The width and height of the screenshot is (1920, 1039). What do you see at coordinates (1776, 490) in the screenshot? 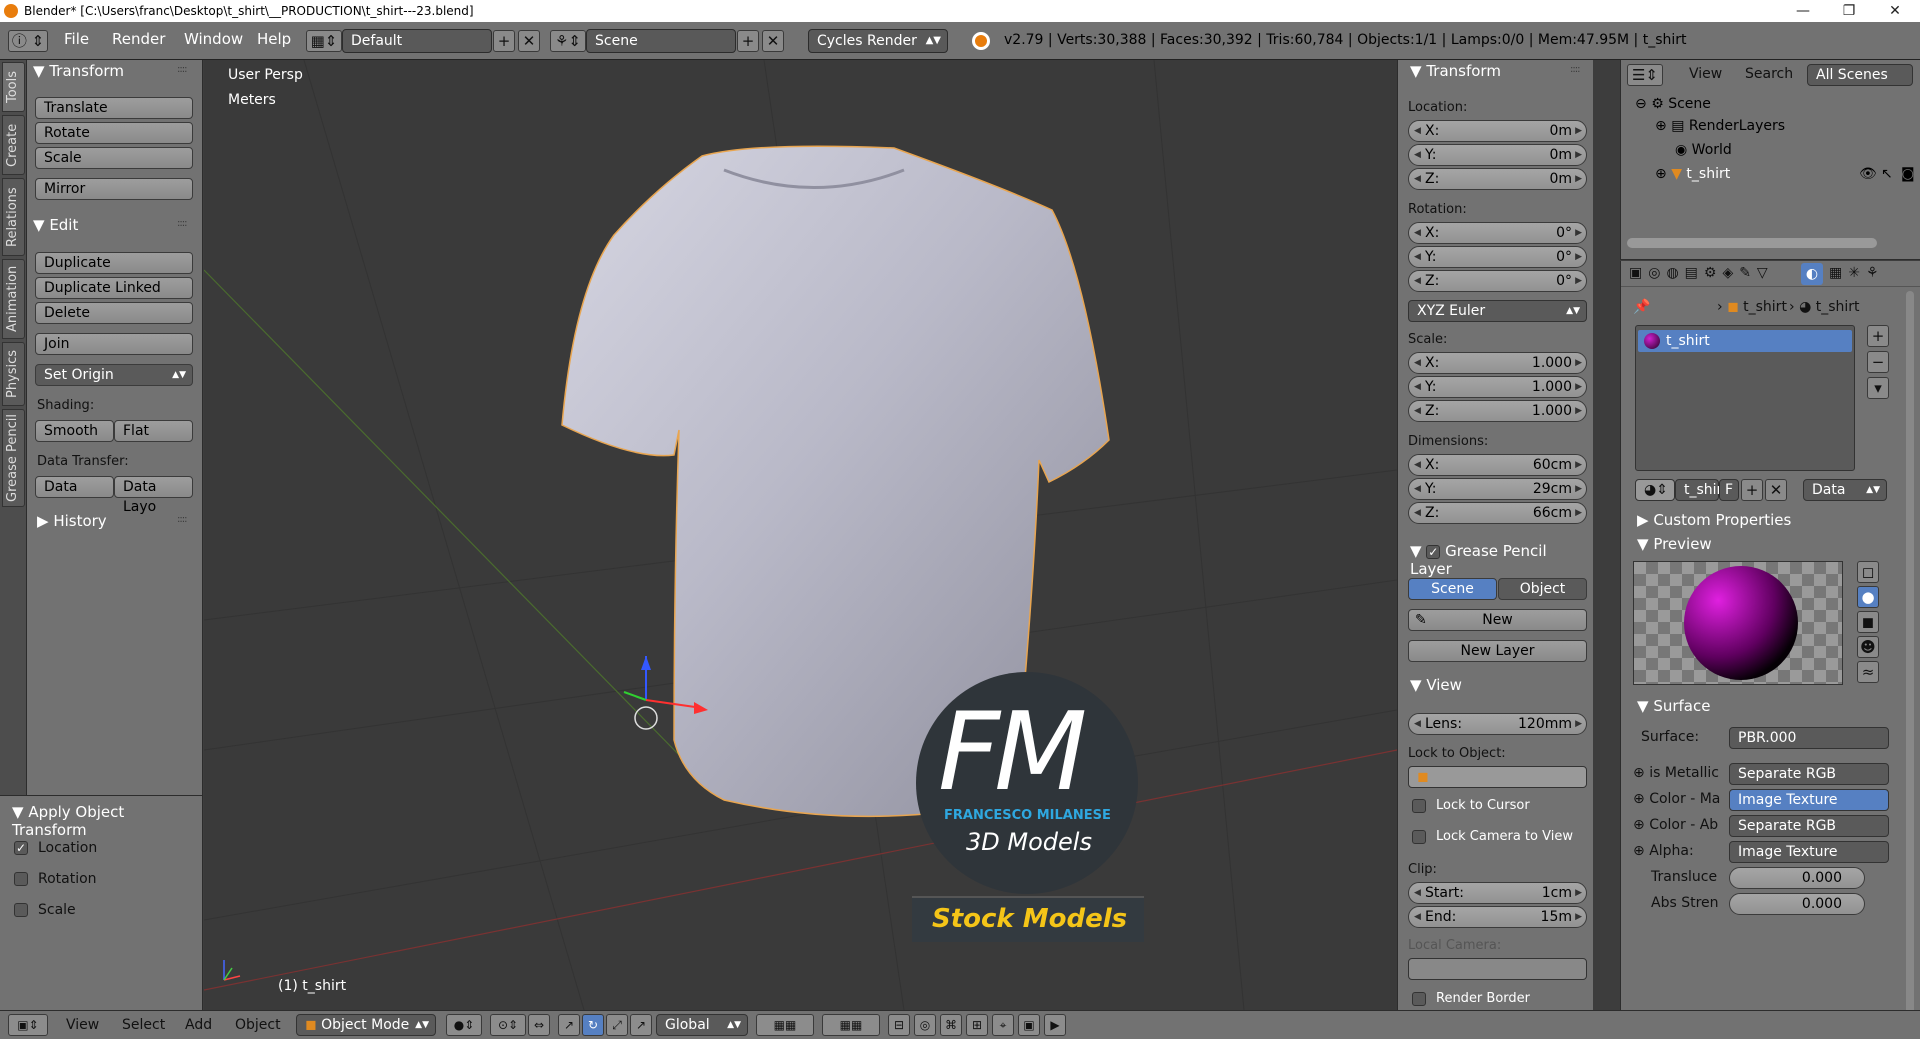
I see `unlink-material-button: ✕` at bounding box center [1776, 490].